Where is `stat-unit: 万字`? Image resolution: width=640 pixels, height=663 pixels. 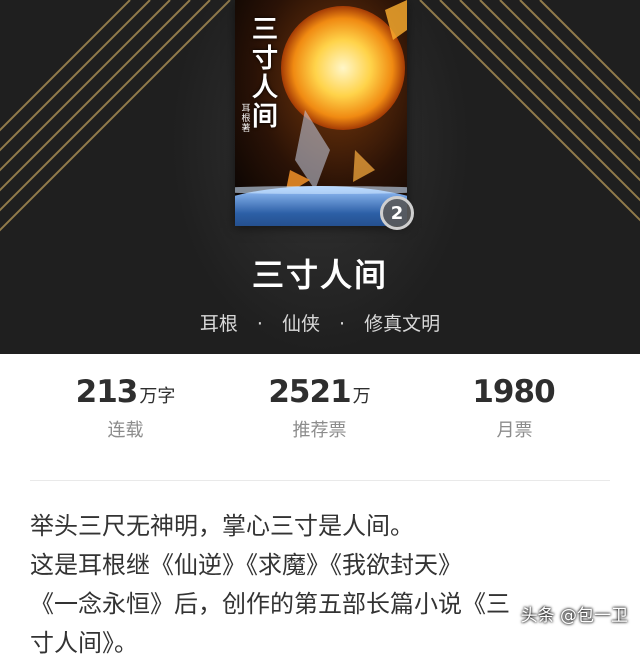 stat-unit: 万字 is located at coordinates (157, 396).